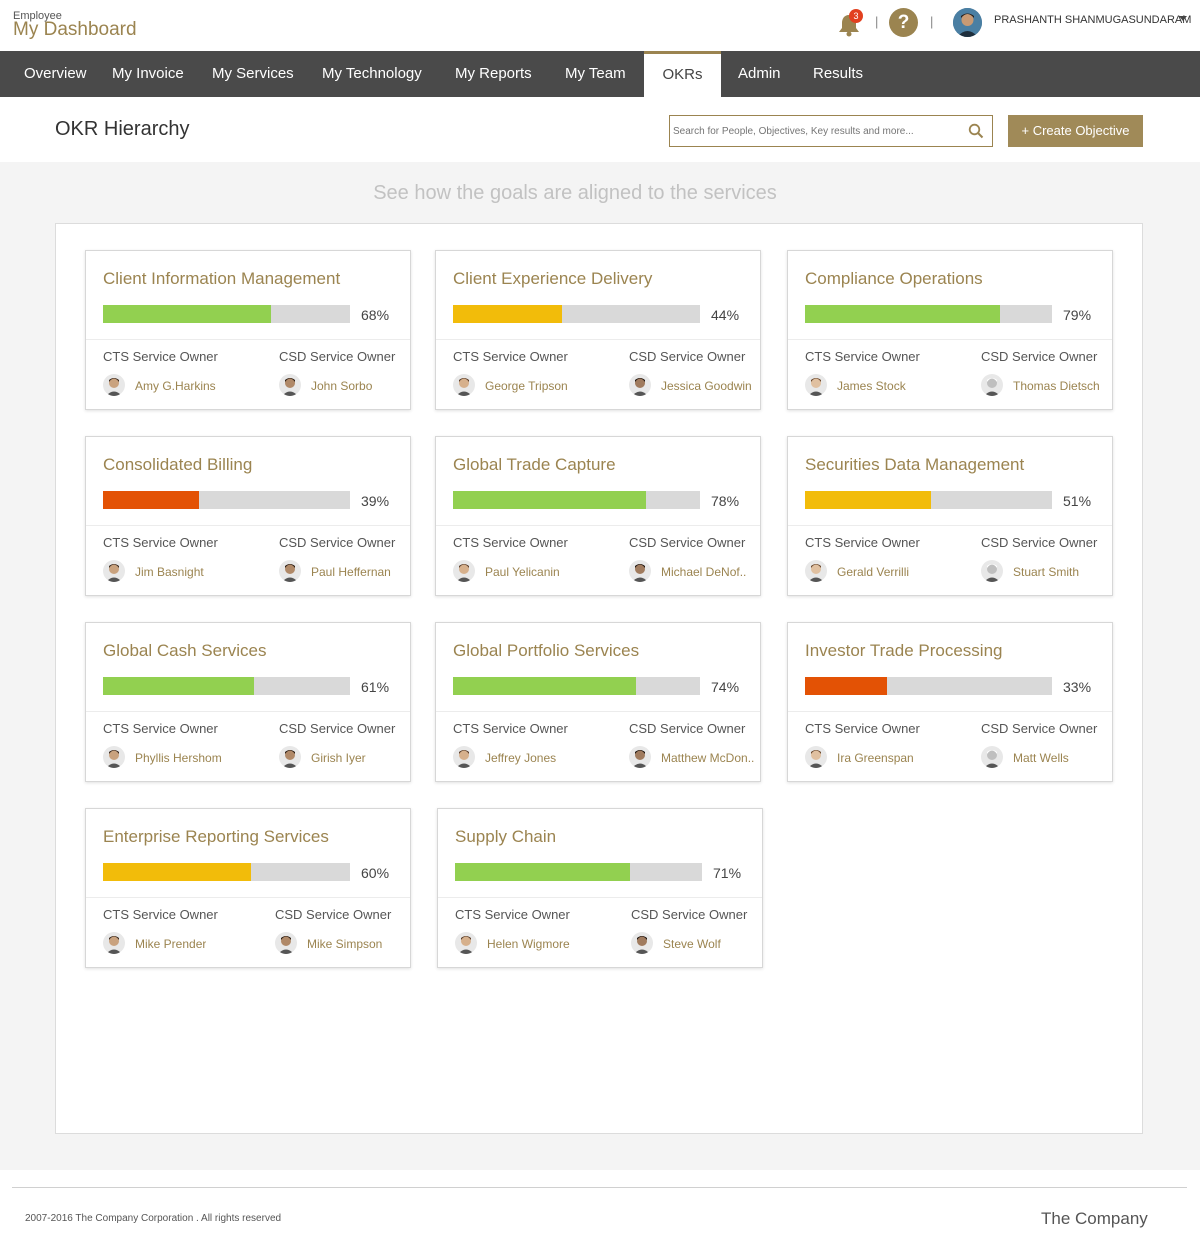 The width and height of the screenshot is (1200, 1246). I want to click on nav-results: Results, so click(838, 74).